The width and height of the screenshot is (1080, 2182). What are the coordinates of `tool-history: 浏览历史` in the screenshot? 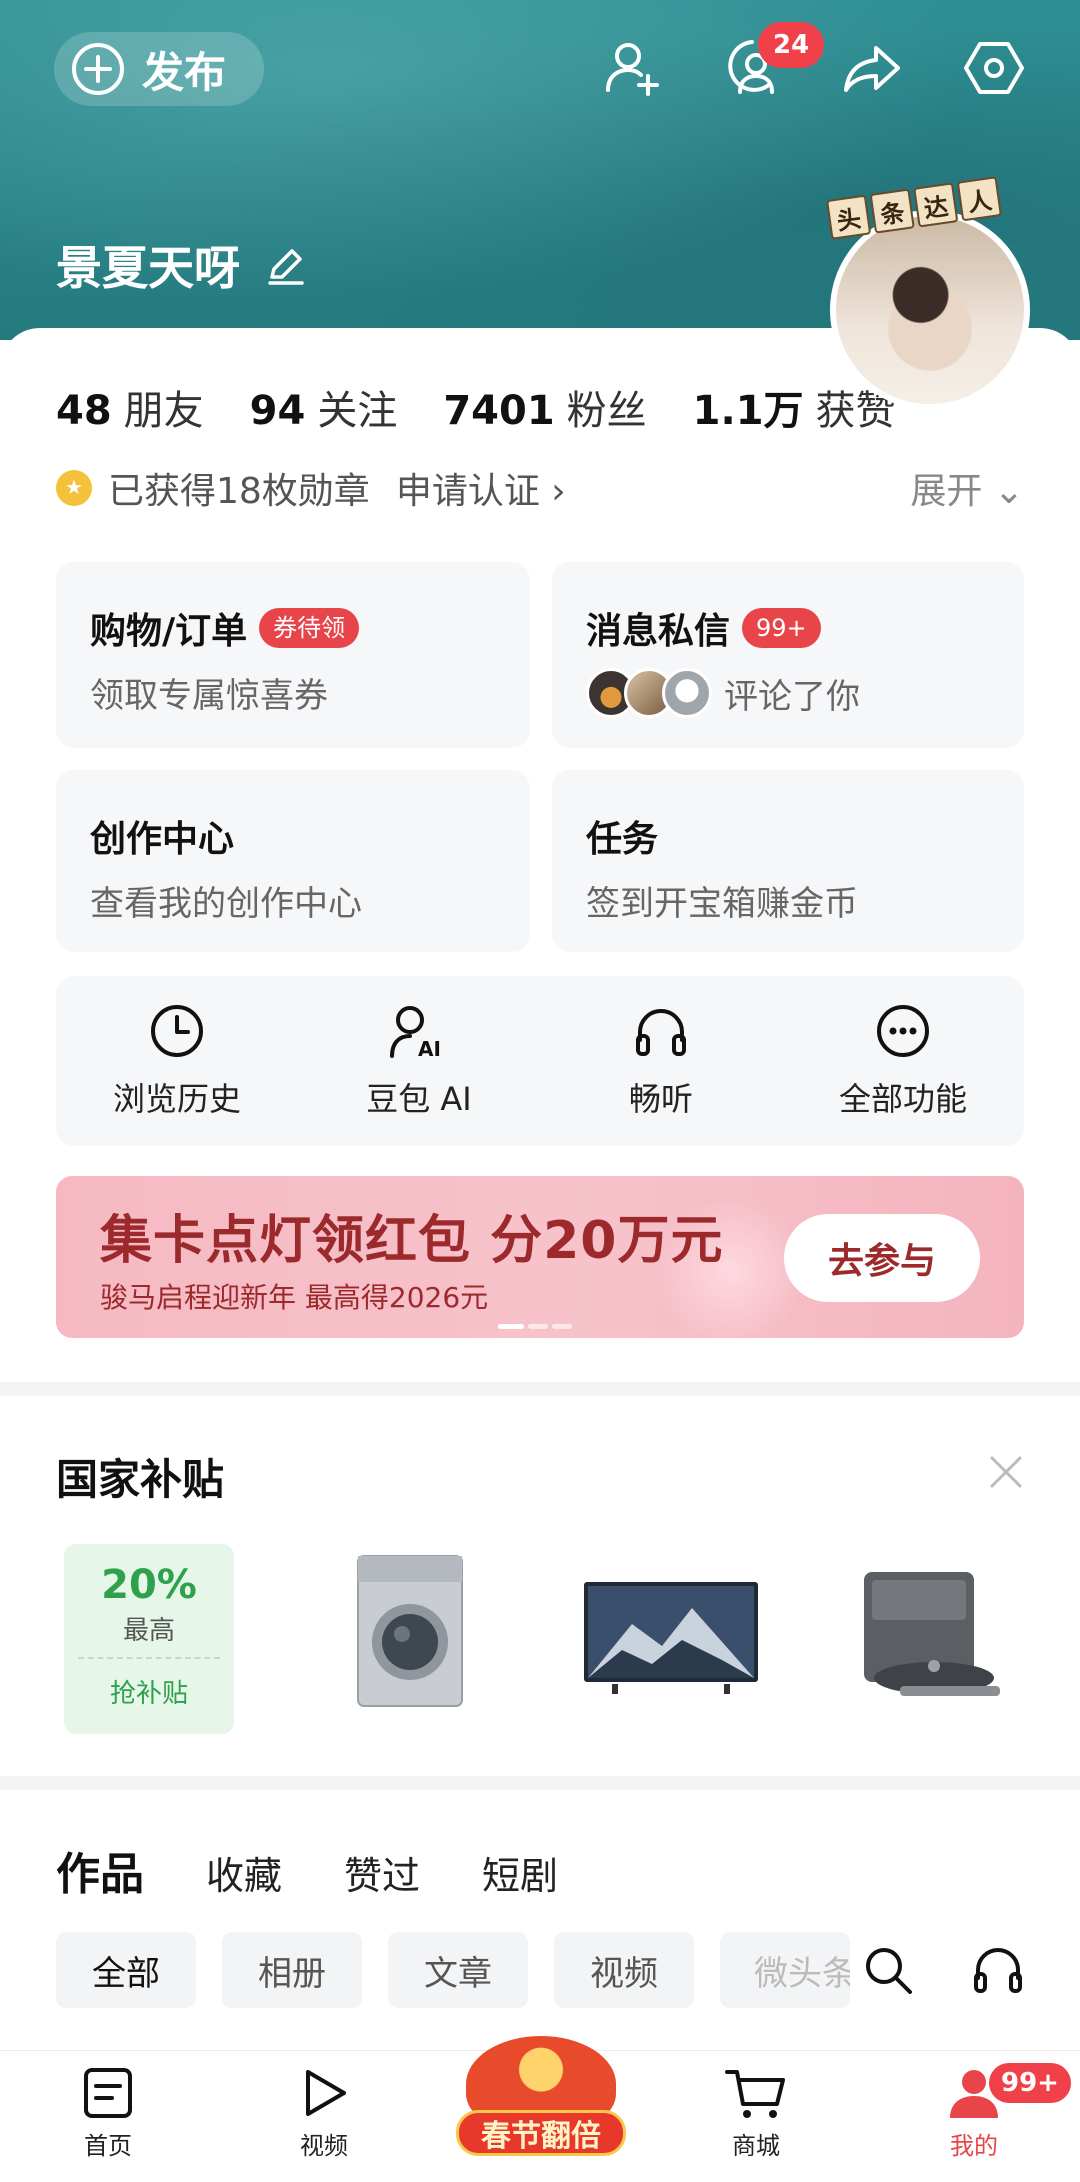 It's located at (177, 1061).